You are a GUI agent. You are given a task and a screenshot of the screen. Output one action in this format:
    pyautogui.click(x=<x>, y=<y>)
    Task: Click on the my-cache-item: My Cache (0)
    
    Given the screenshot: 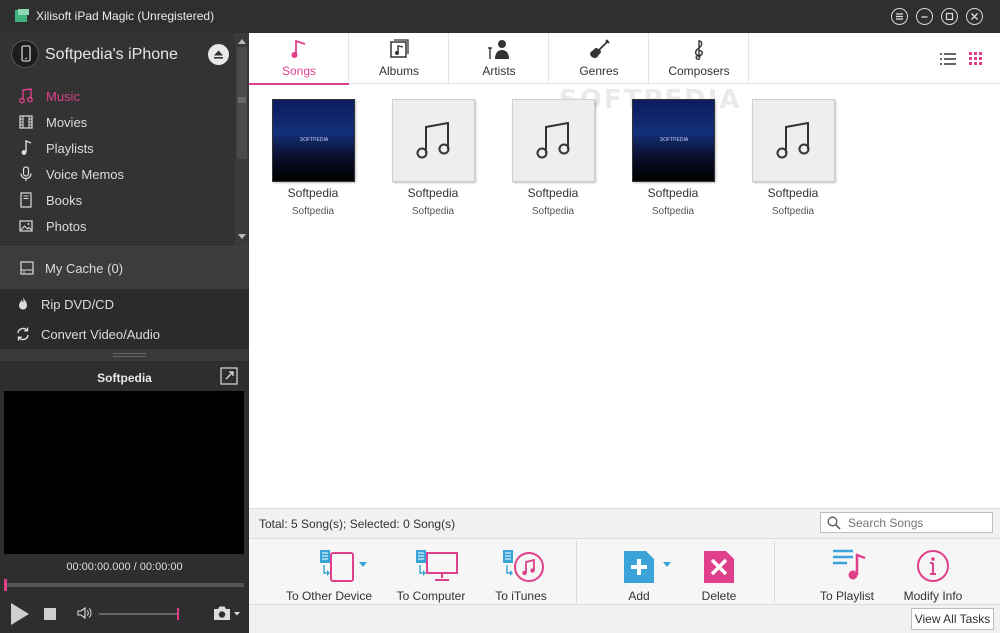 What is the action you would take?
    pyautogui.click(x=124, y=267)
    